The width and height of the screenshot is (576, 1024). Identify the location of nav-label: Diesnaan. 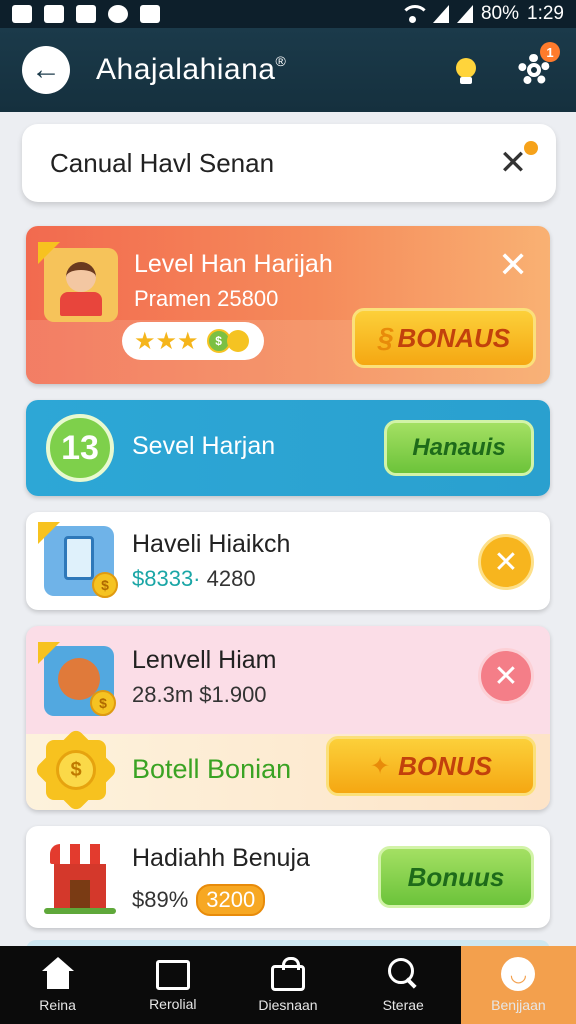
(288, 1005).